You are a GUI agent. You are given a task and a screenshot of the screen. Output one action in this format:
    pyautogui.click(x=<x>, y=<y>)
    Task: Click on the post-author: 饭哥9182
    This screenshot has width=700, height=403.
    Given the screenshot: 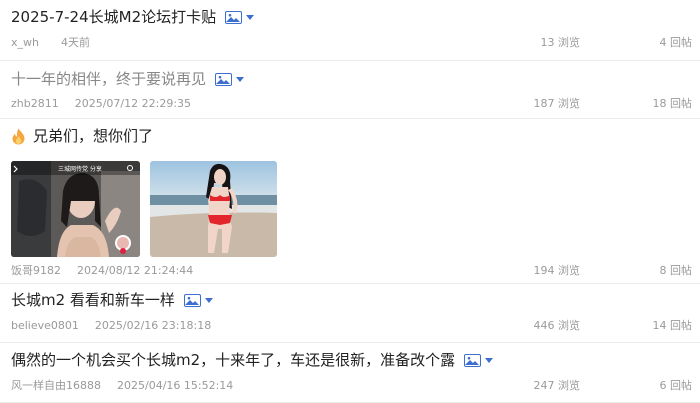 What is the action you would take?
    pyautogui.click(x=36, y=270)
    